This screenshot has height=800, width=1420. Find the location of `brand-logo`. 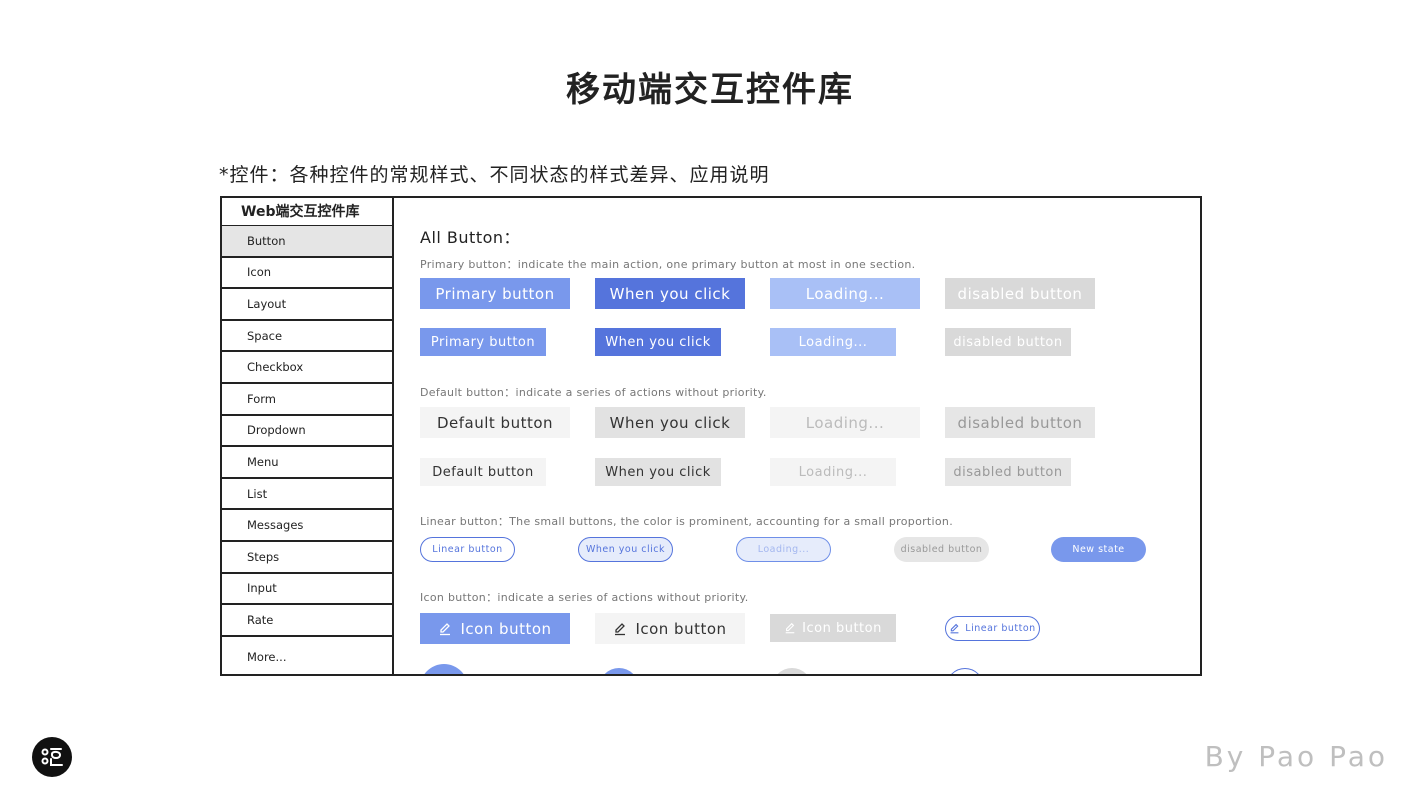

brand-logo is located at coordinates (52, 757).